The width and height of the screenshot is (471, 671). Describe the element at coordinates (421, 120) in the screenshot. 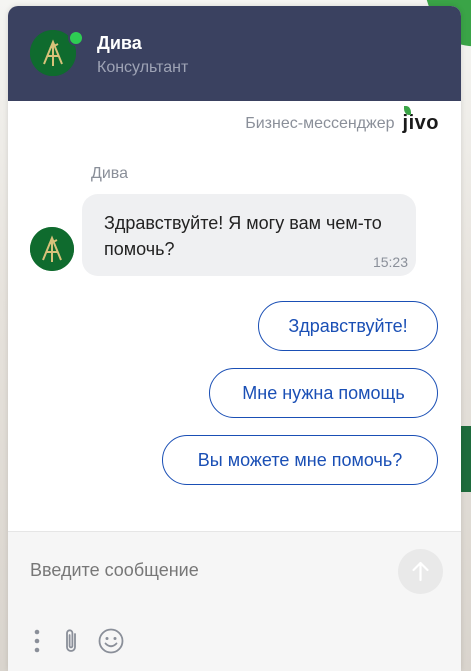

I see `jivo-logo: jivo` at that location.